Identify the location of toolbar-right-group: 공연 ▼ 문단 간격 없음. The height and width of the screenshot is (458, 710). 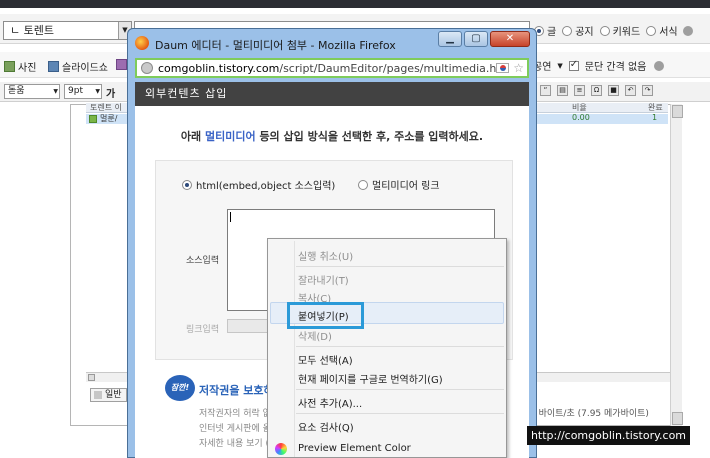
(599, 65).